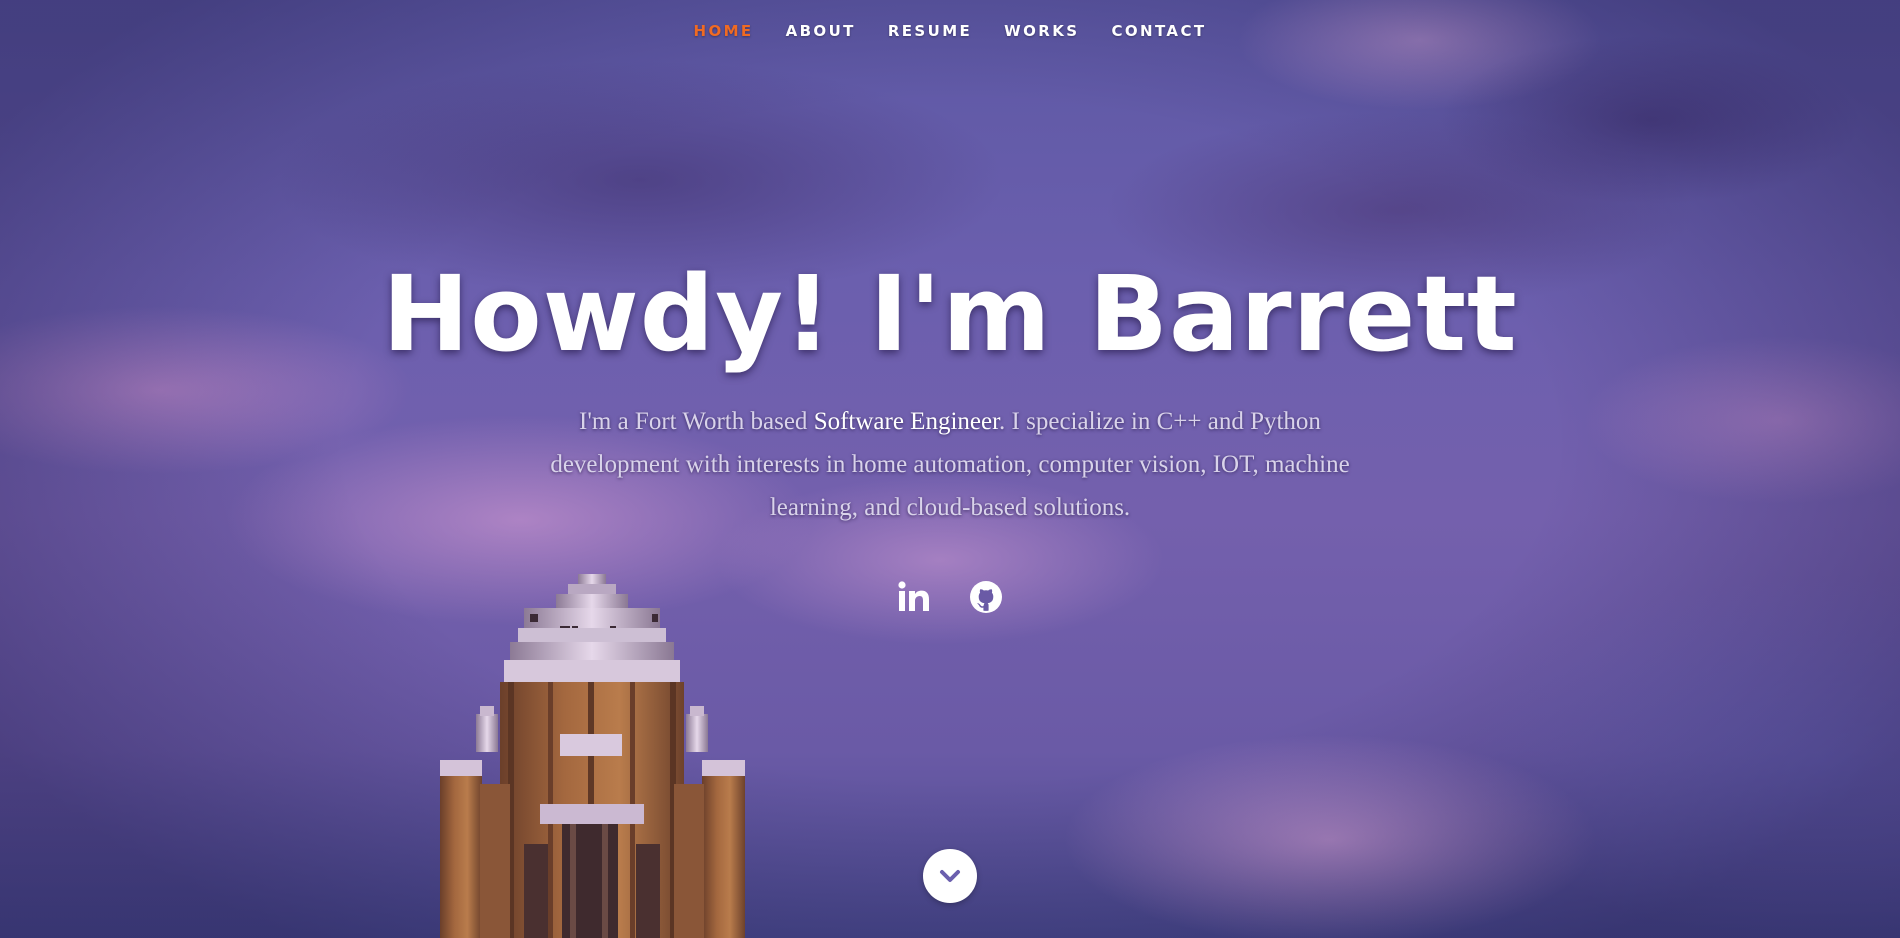 This screenshot has height=938, width=1900. What do you see at coordinates (950, 597) in the screenshot?
I see `social-links` at bounding box center [950, 597].